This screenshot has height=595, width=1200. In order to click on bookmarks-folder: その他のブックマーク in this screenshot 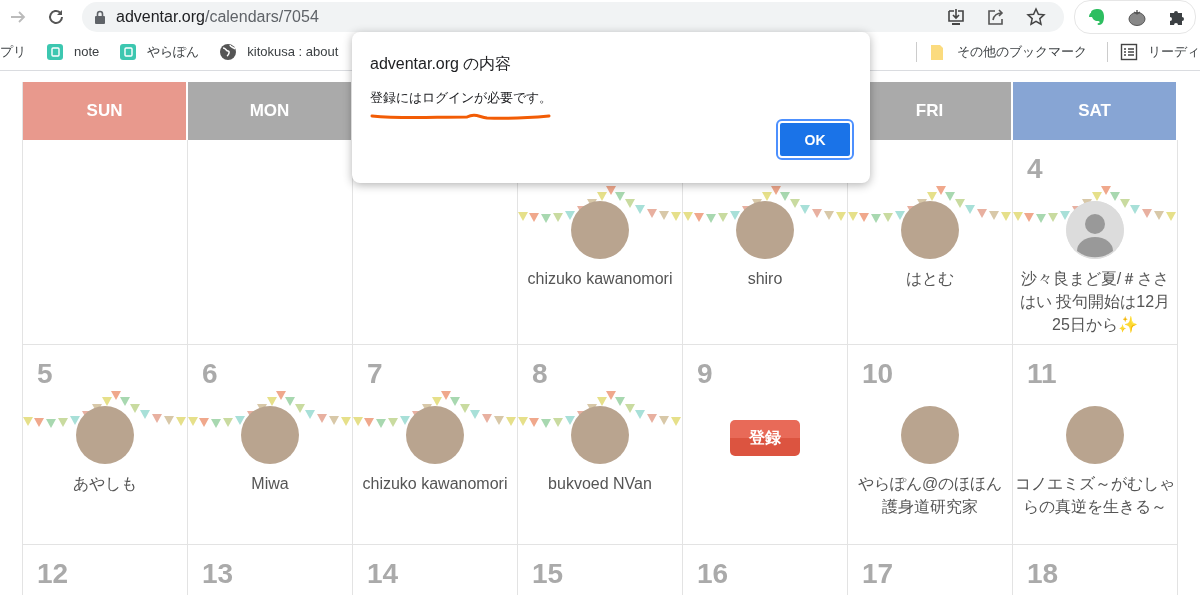, I will do `click(1008, 51)`.